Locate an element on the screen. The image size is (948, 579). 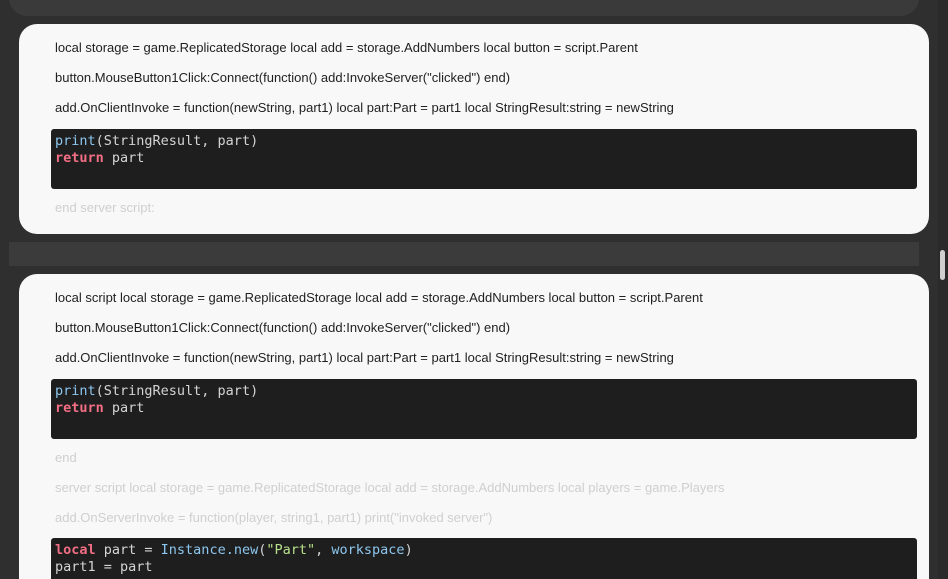
vertical-scrollbar is located at coordinates (943, 289).